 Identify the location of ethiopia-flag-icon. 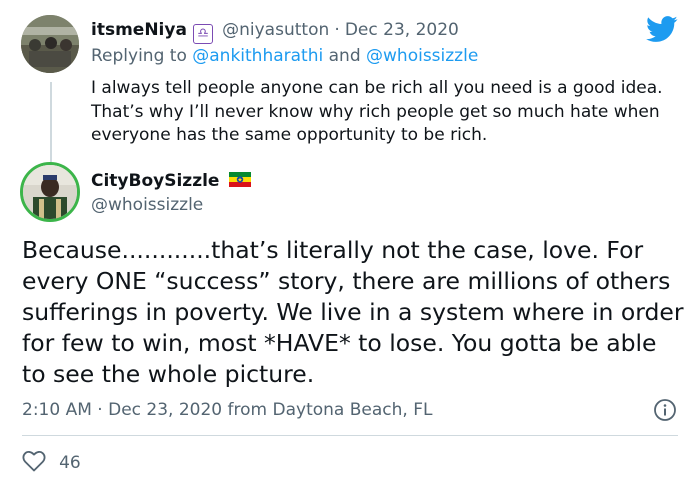
(239, 181).